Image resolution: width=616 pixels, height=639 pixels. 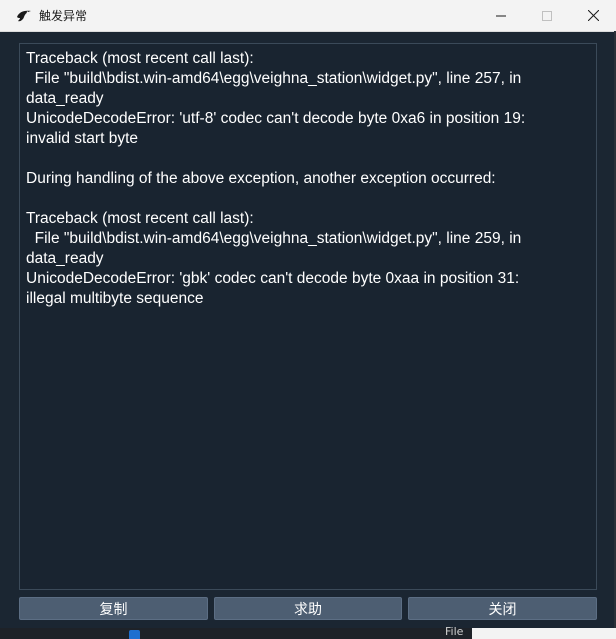 I want to click on minimize-button, so click(x=501, y=15).